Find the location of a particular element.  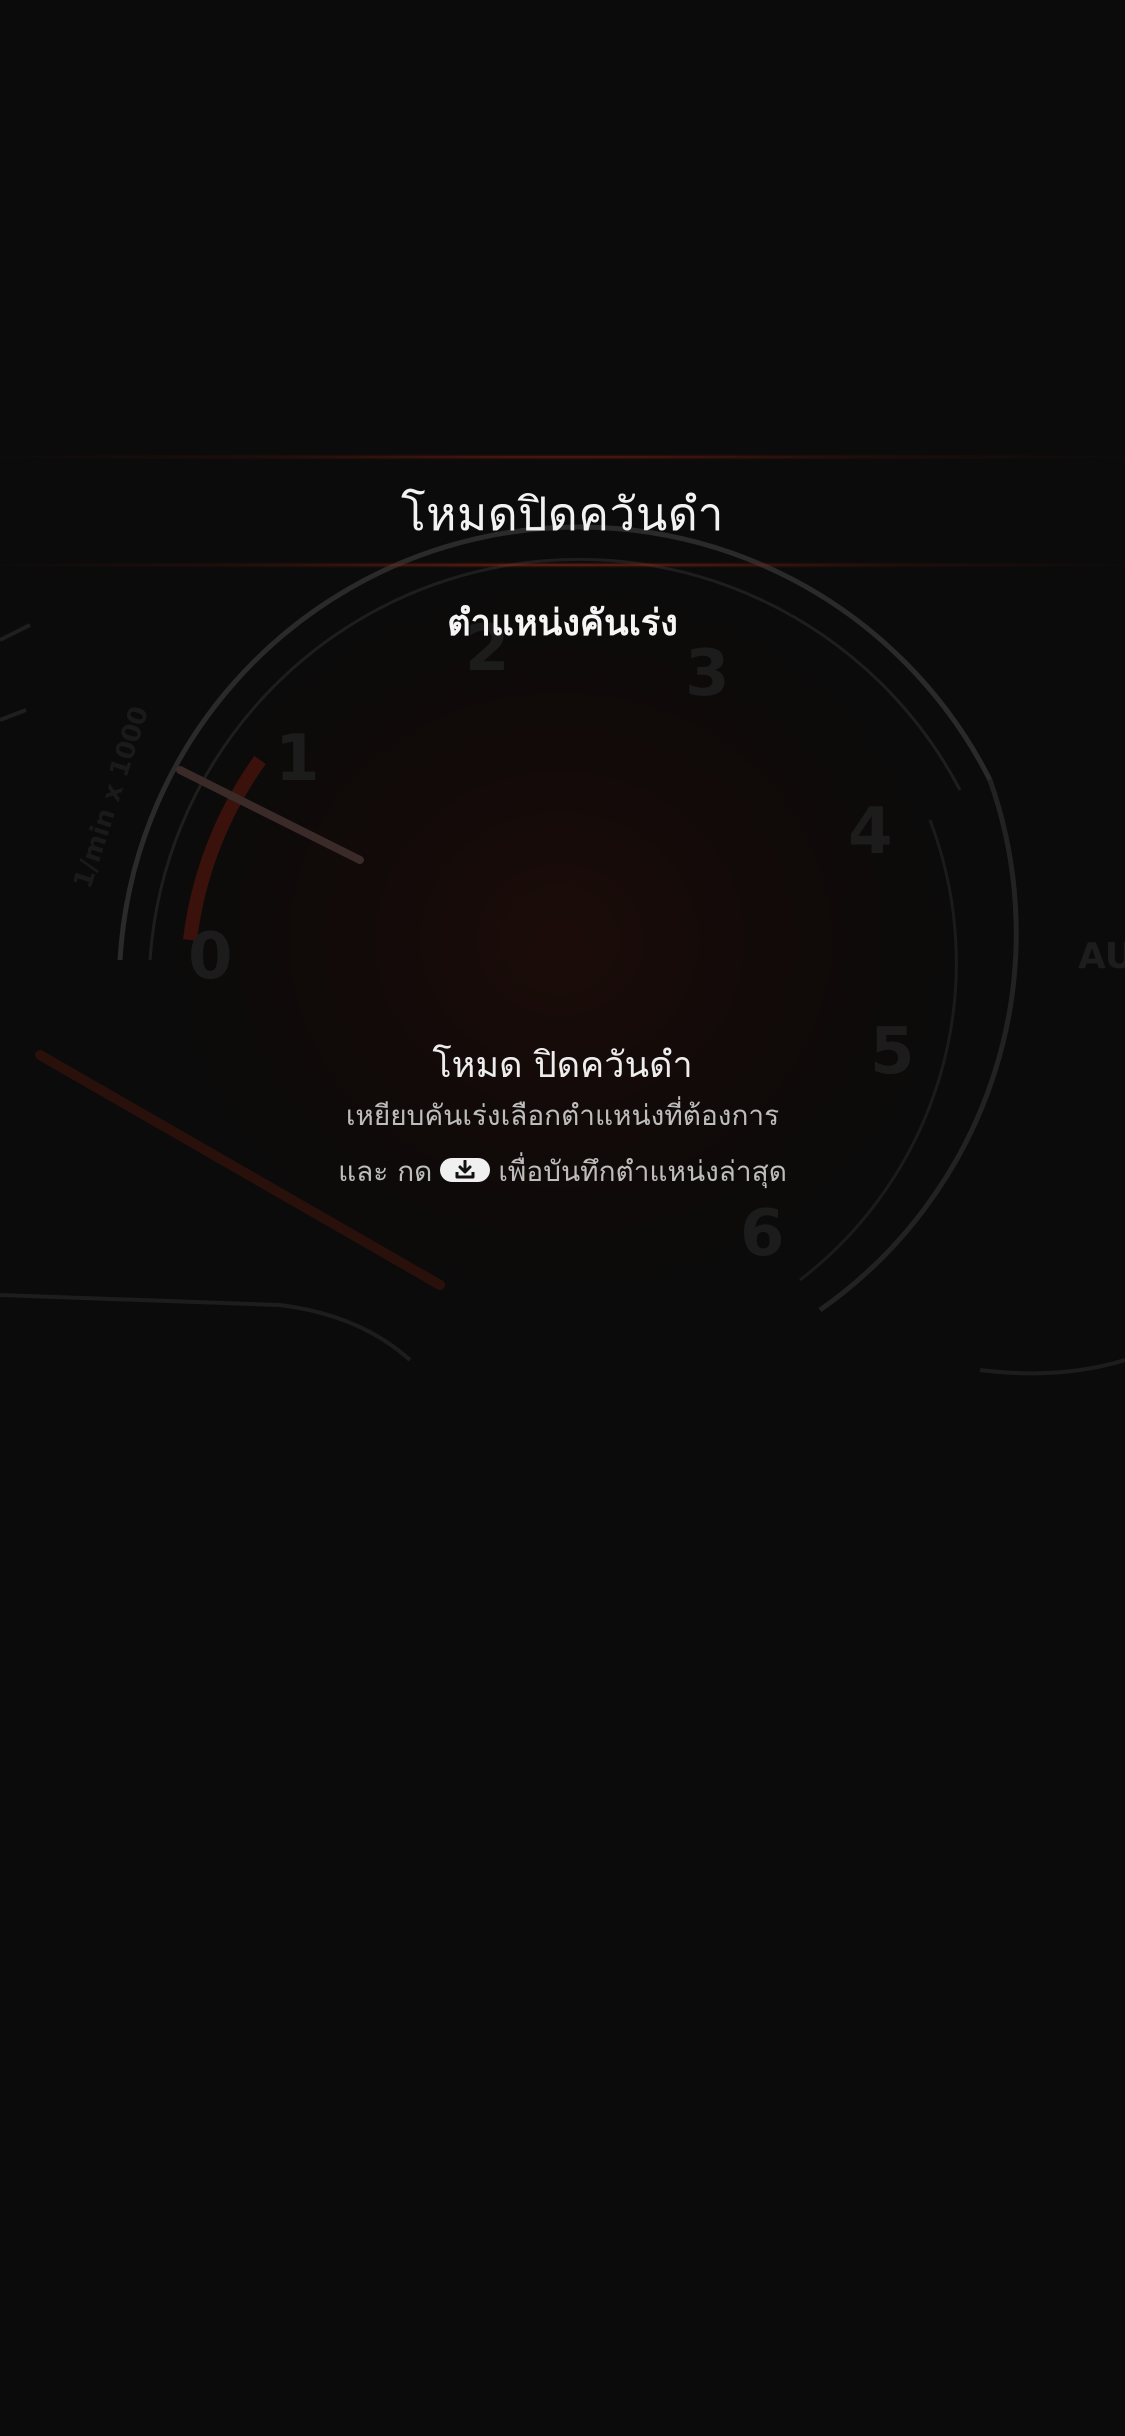

gauge-number-4: 4 is located at coordinates (870, 832).